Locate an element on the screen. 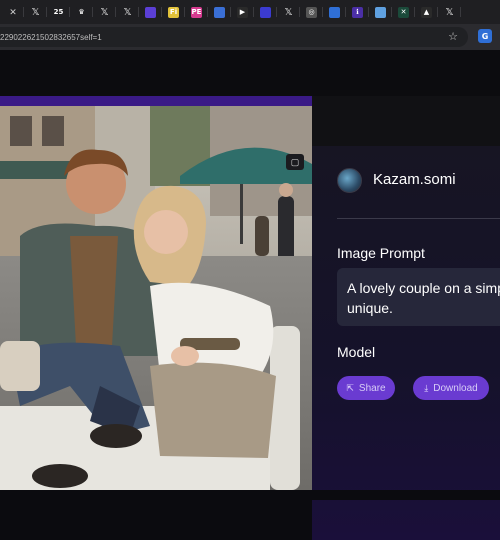 The image size is (500, 540). pe-icon: PE is located at coordinates (196, 12).